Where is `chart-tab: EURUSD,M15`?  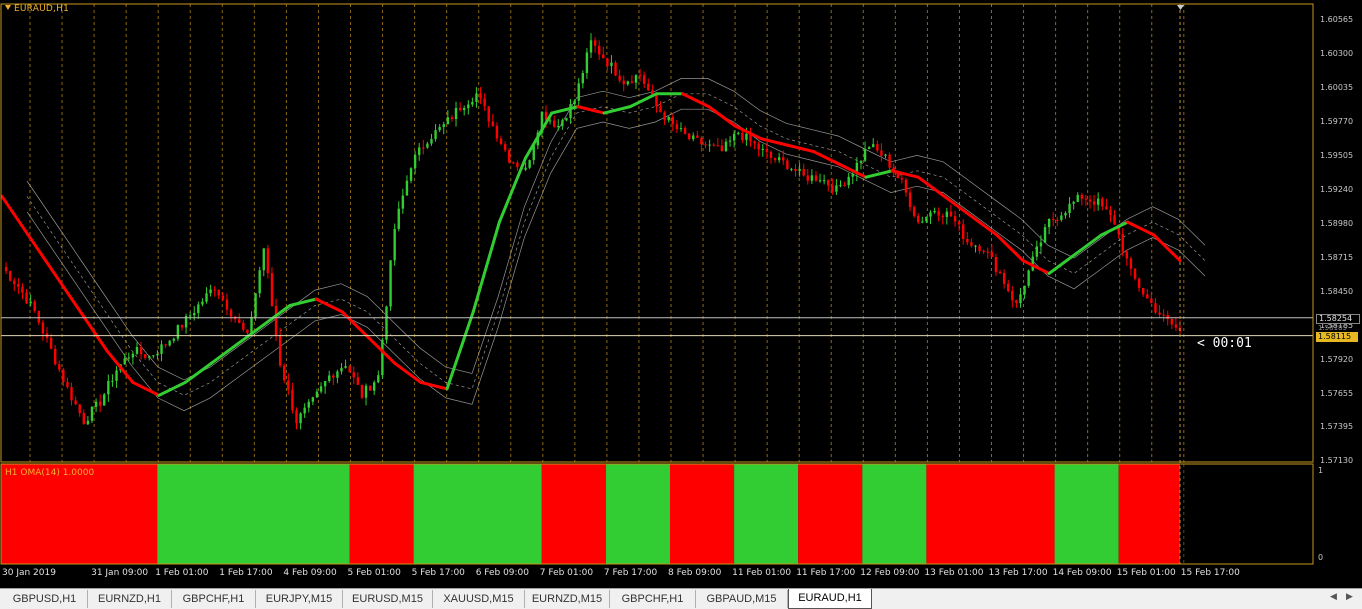 chart-tab: EURUSD,M15 is located at coordinates (388, 599).